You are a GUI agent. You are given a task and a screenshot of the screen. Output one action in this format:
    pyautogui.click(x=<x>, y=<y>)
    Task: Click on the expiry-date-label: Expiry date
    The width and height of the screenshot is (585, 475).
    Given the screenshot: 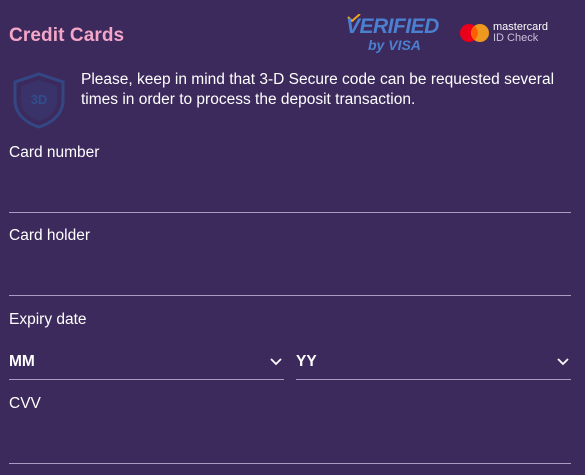 What is the action you would take?
    pyautogui.click(x=48, y=319)
    